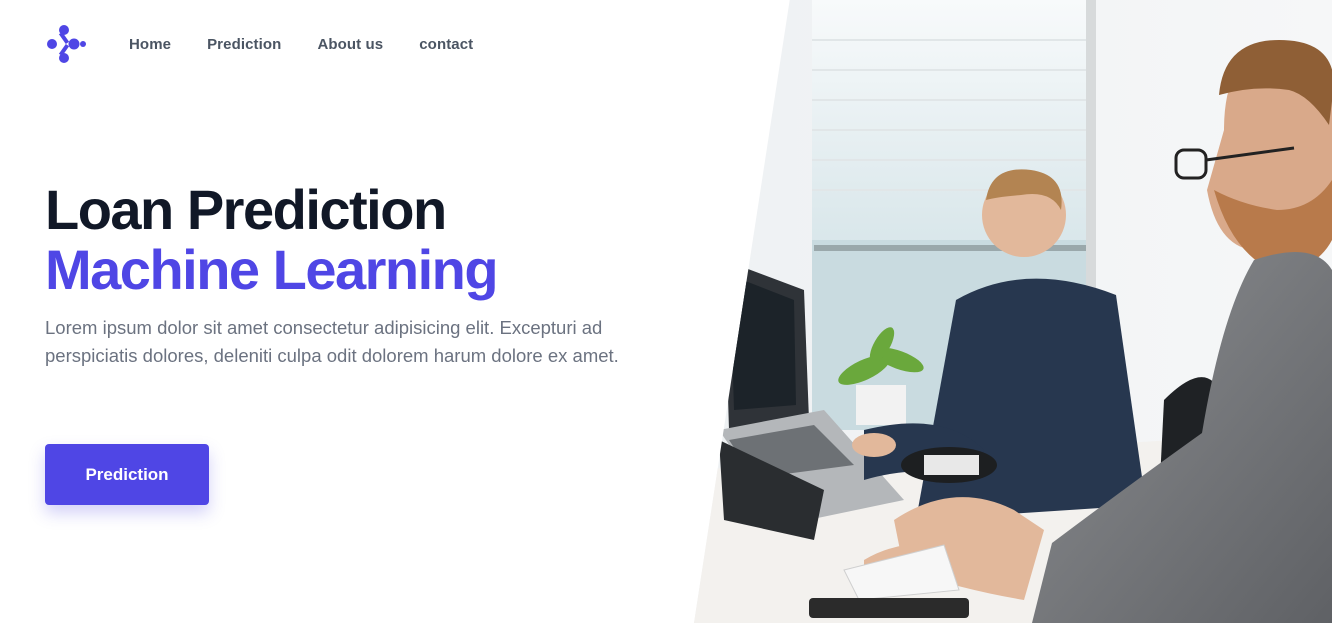 The width and height of the screenshot is (1332, 623). What do you see at coordinates (446, 44) in the screenshot?
I see `nav-contact-link: contact` at bounding box center [446, 44].